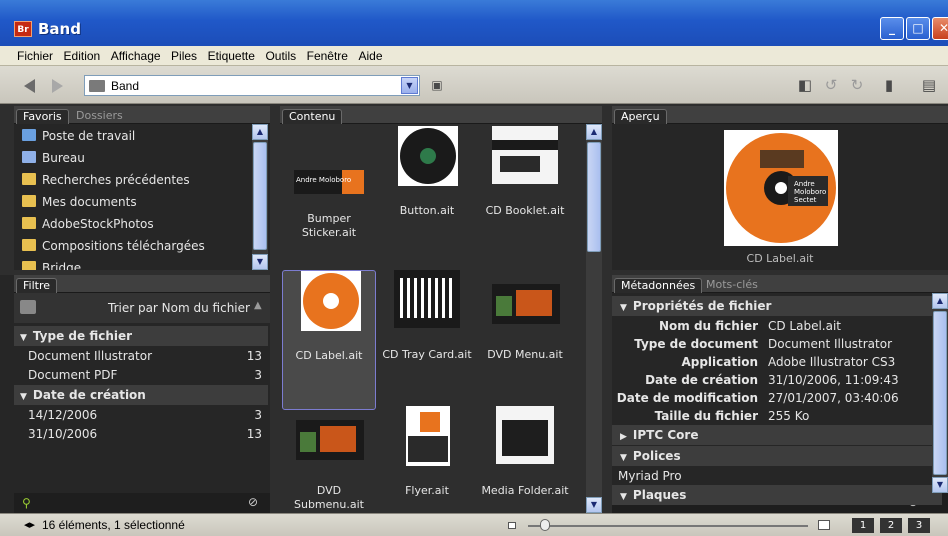  Describe the element at coordinates (370, 54) in the screenshot. I see `menu-aide: Aide` at that location.